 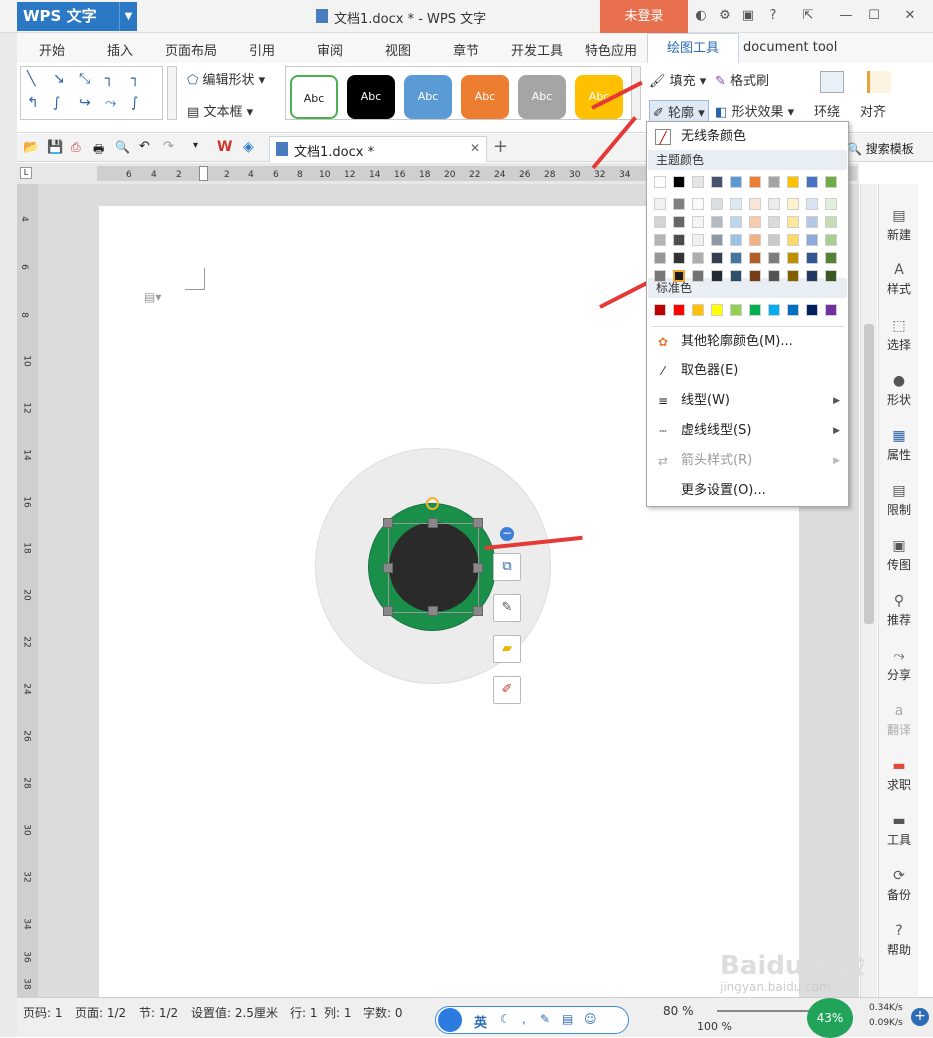 I want to click on add-icon: +, so click(x=920, y=1017).